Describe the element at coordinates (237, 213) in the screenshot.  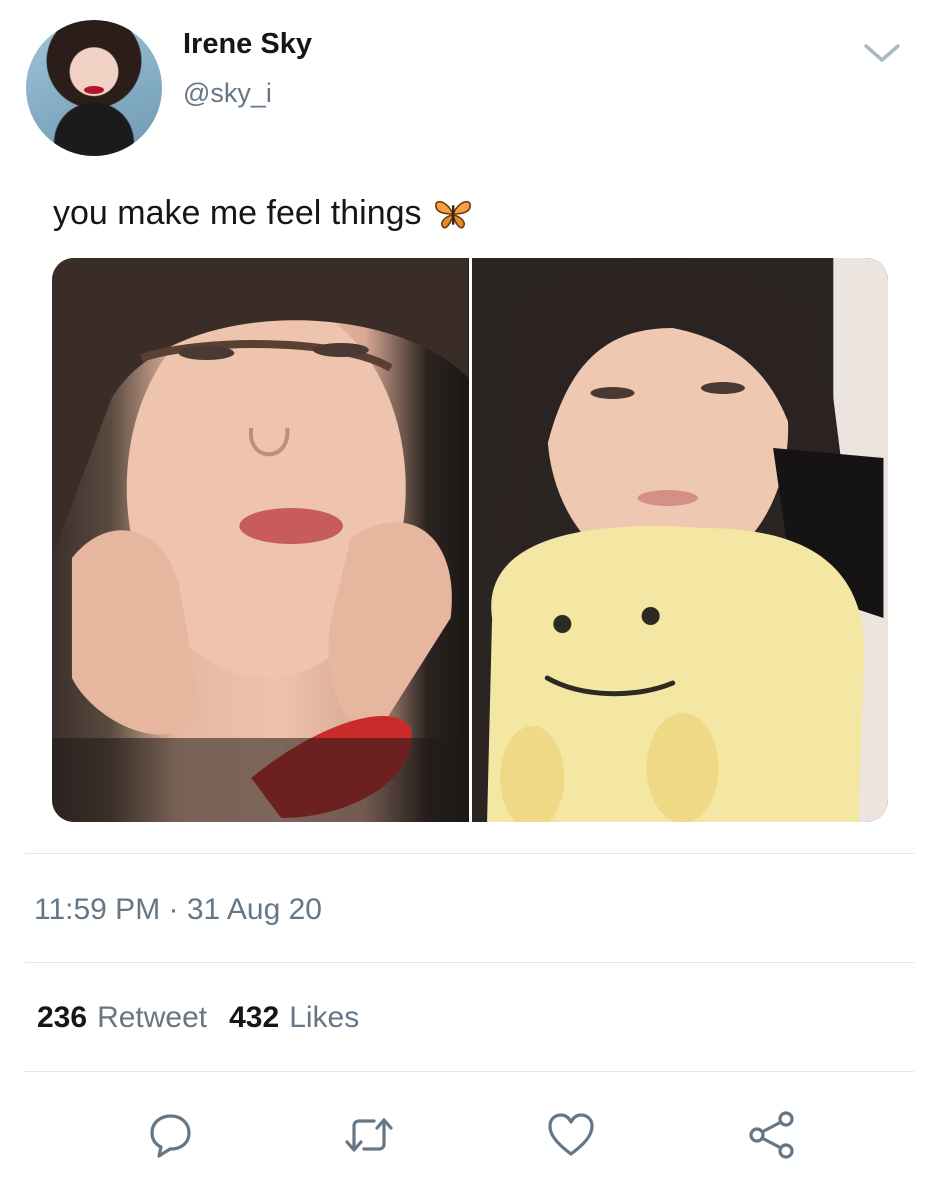
I see `tweet-text: you make me feel things` at that location.